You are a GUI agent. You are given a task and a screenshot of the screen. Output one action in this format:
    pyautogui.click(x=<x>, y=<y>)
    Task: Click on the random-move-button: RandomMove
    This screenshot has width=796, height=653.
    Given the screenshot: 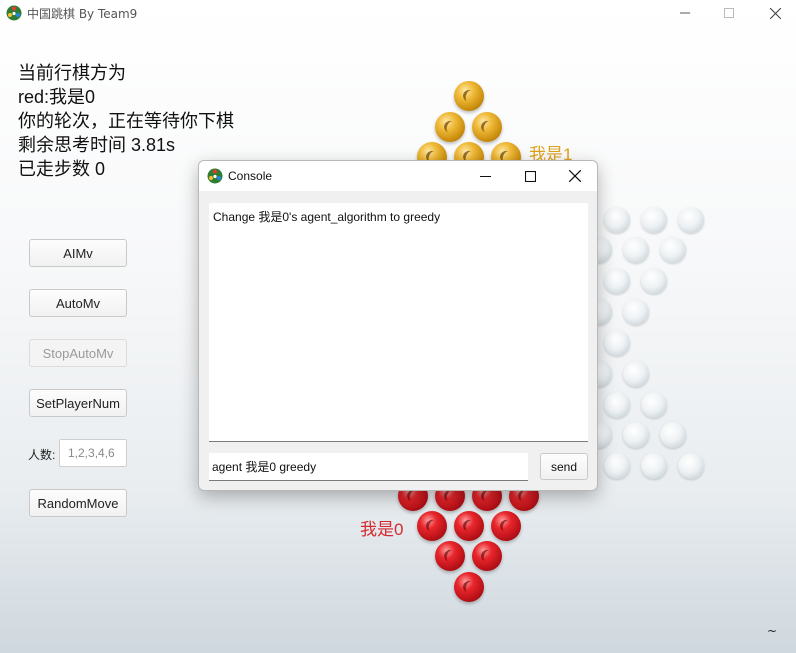 What is the action you would take?
    pyautogui.click(x=78, y=503)
    